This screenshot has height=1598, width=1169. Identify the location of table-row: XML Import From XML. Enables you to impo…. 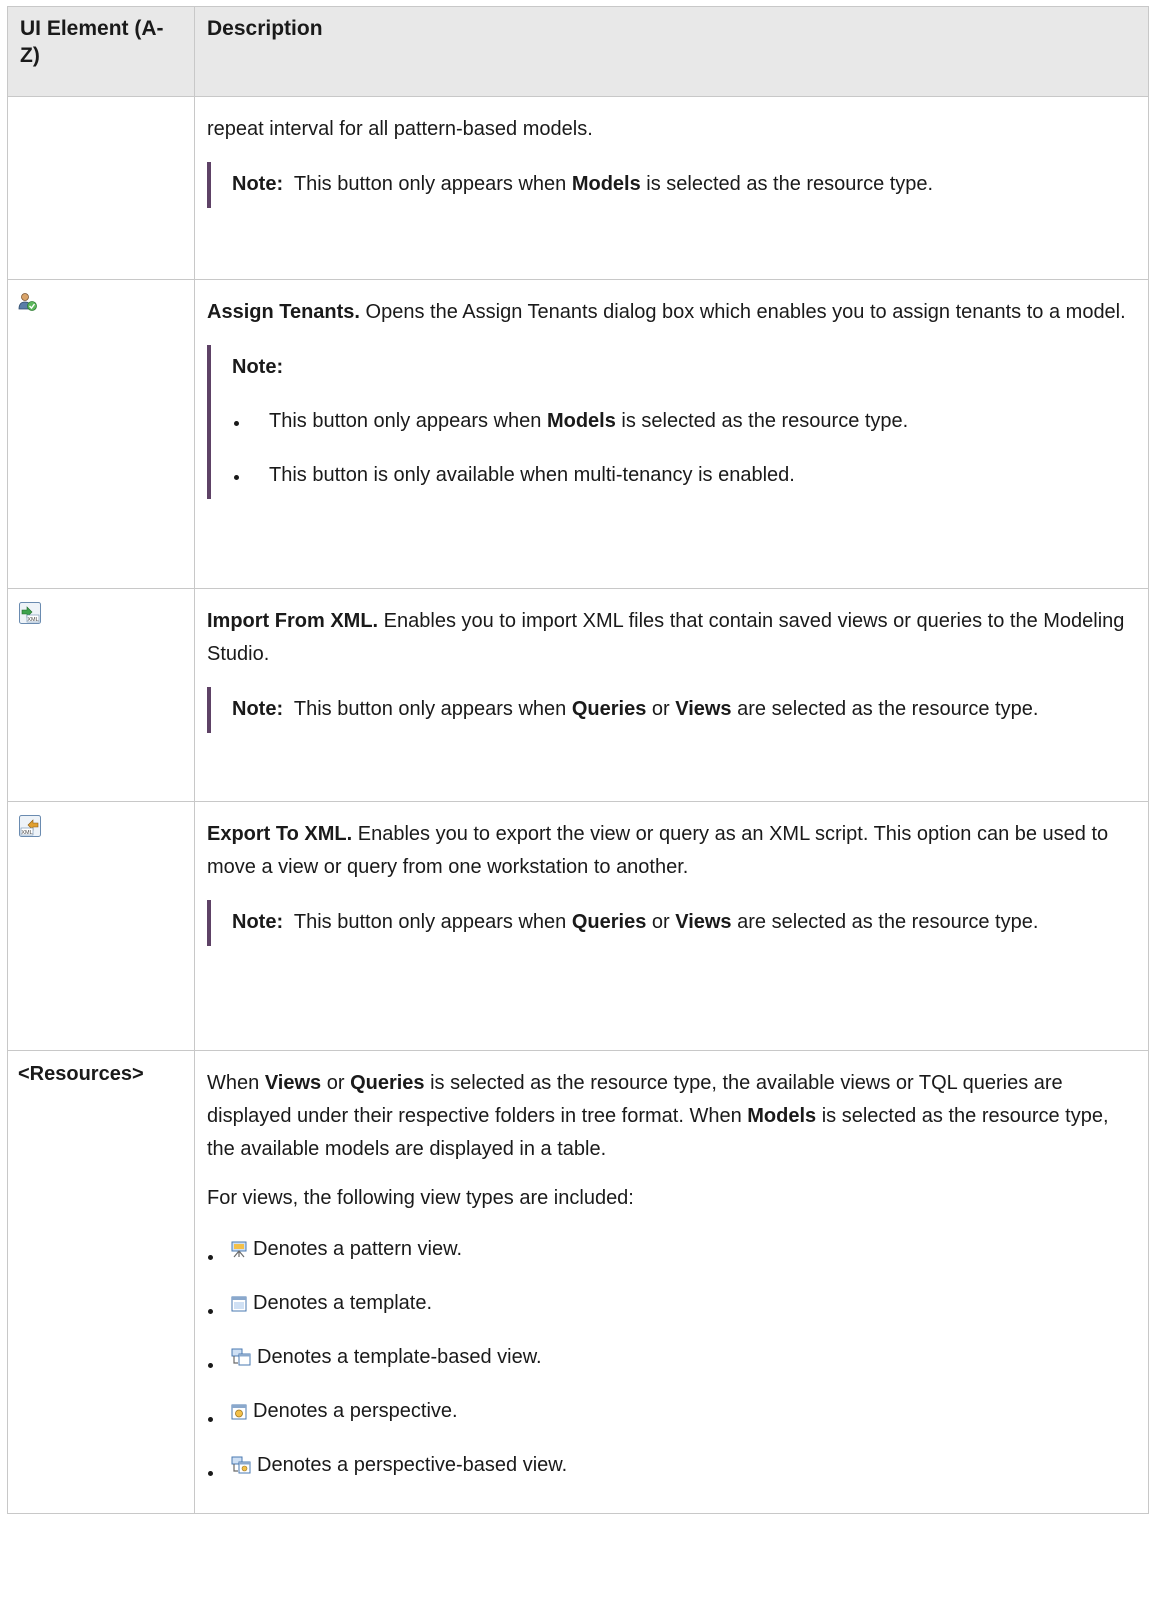
(578, 695).